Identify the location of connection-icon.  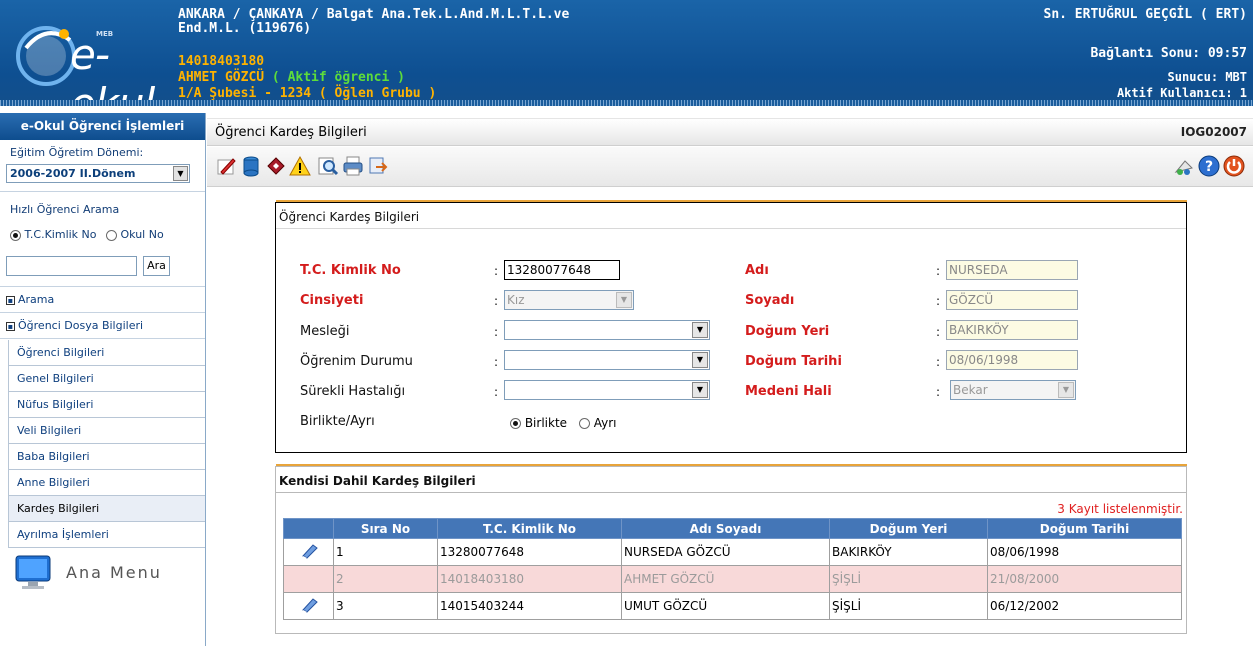
(1184, 166).